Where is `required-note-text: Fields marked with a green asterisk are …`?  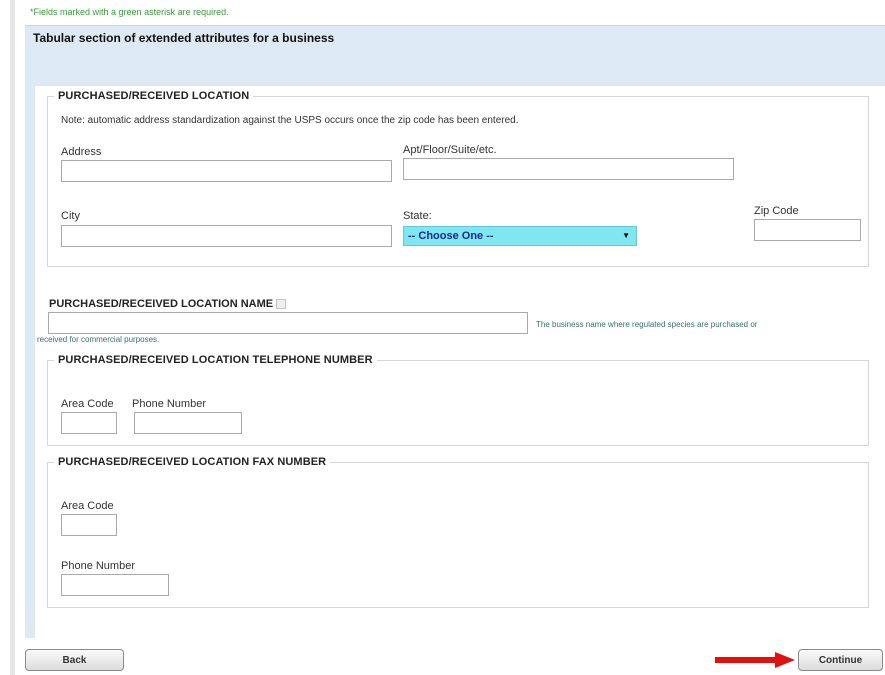
required-note-text: Fields marked with a green asterisk are … is located at coordinates (131, 12).